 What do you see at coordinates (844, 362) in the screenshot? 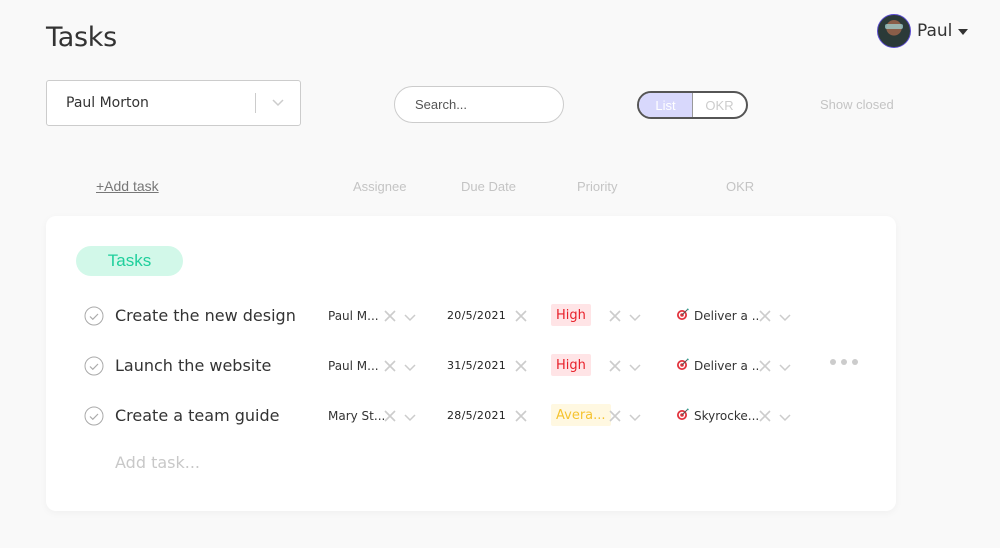
I see `more-options-icon` at bounding box center [844, 362].